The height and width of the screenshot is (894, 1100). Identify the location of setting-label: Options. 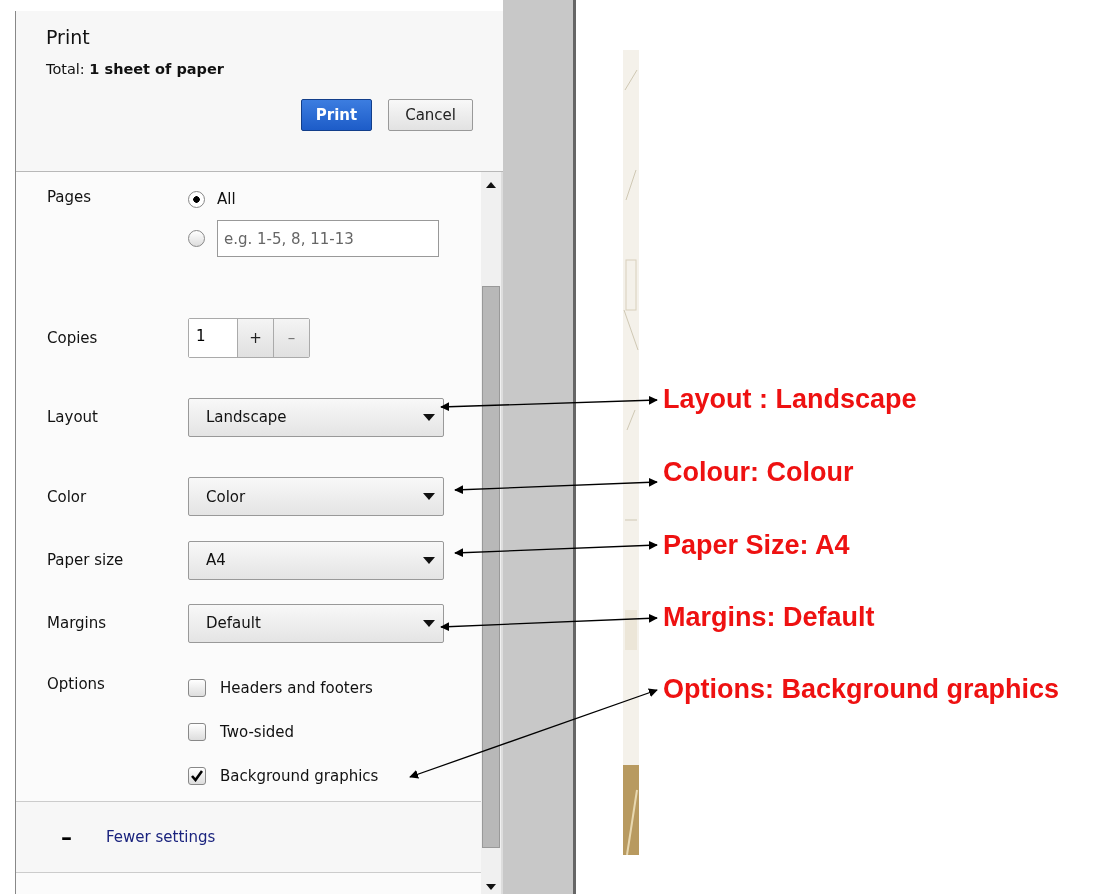
(76, 684).